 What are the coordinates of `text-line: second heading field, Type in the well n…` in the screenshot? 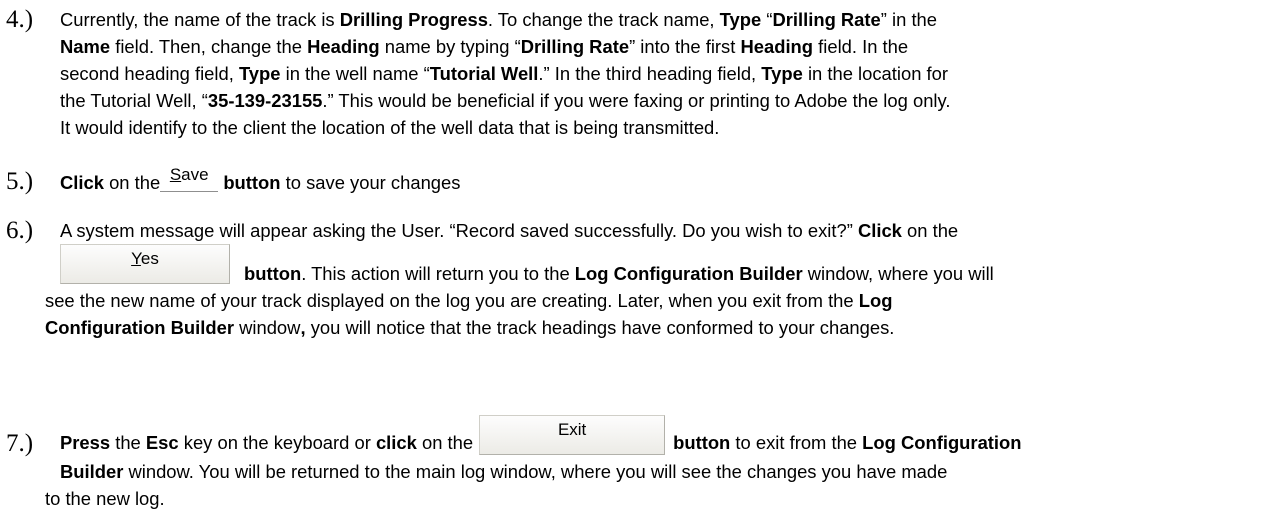 It's located at (657, 73).